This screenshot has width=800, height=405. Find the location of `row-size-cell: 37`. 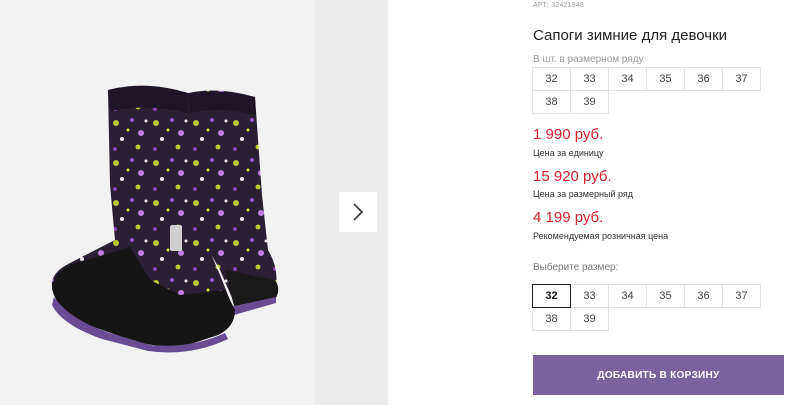

row-size-cell: 37 is located at coordinates (741, 79).